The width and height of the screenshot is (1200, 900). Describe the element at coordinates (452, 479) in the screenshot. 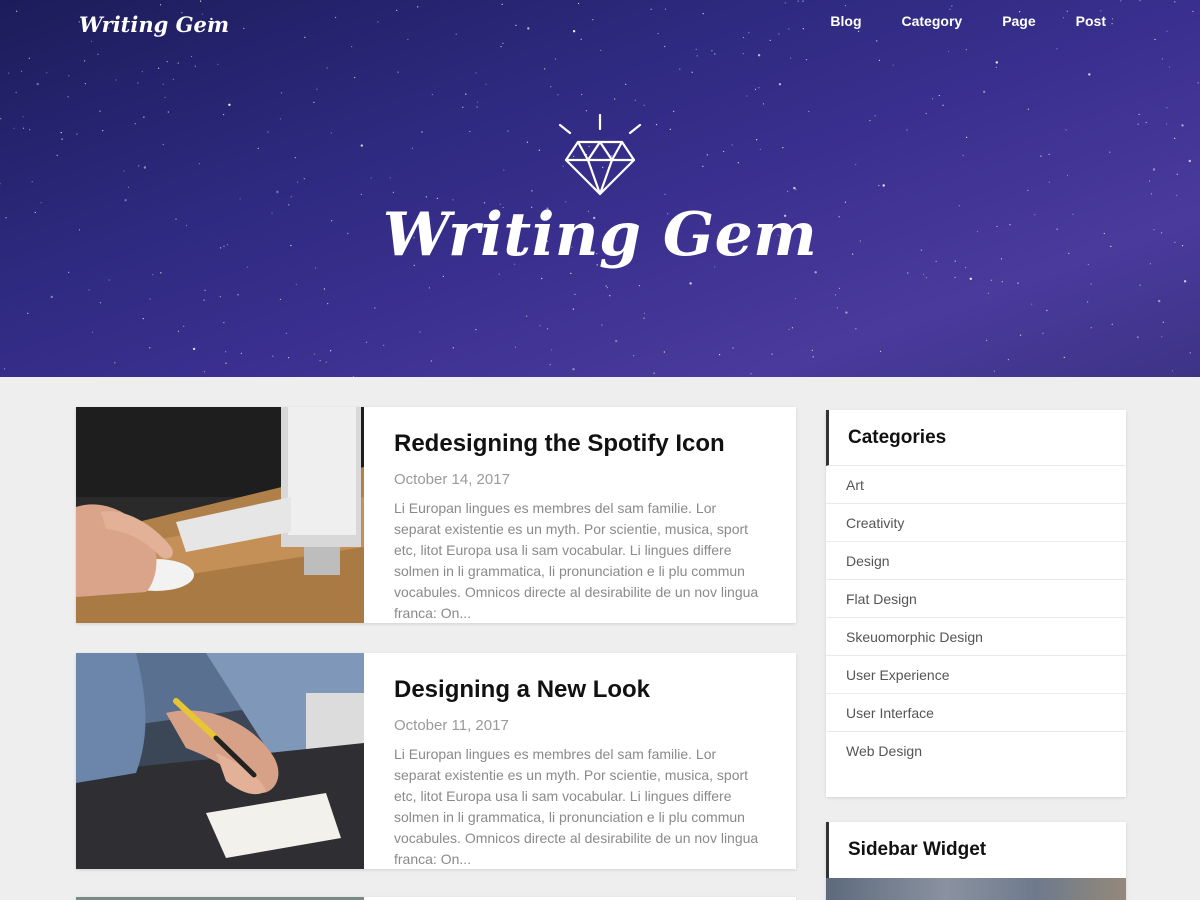

I see `post-date: October 14, 2017` at that location.